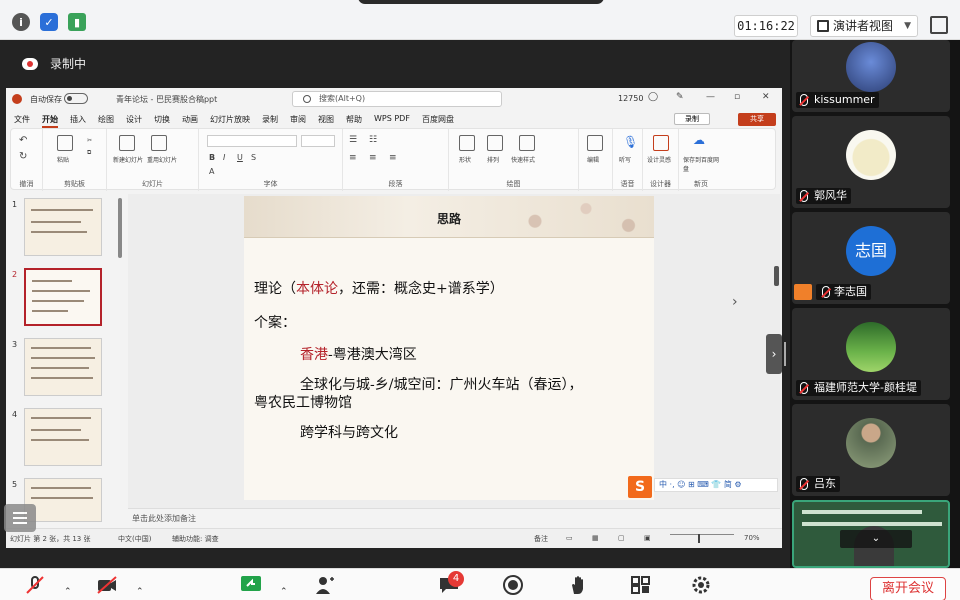  What do you see at coordinates (467, 143) in the screenshot?
I see `shape-icon` at bounding box center [467, 143].